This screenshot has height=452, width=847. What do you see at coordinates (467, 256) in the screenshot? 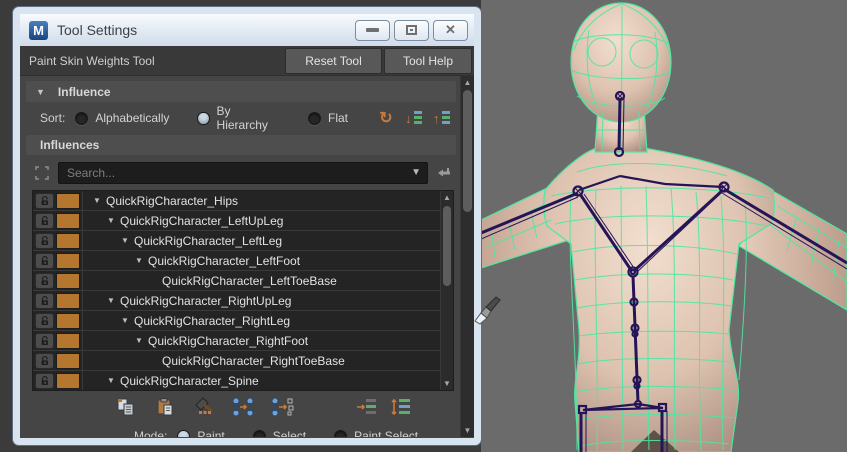
I see `panel-scrollbar: ▲ ▼` at bounding box center [467, 256].